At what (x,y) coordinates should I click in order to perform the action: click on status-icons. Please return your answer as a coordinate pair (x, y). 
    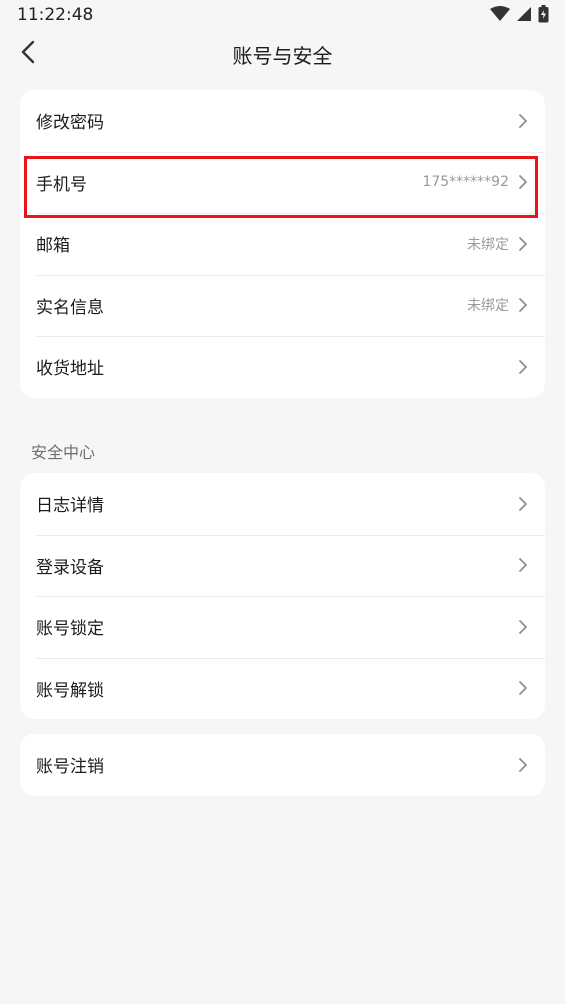
    Looking at the image, I should click on (519, 16).